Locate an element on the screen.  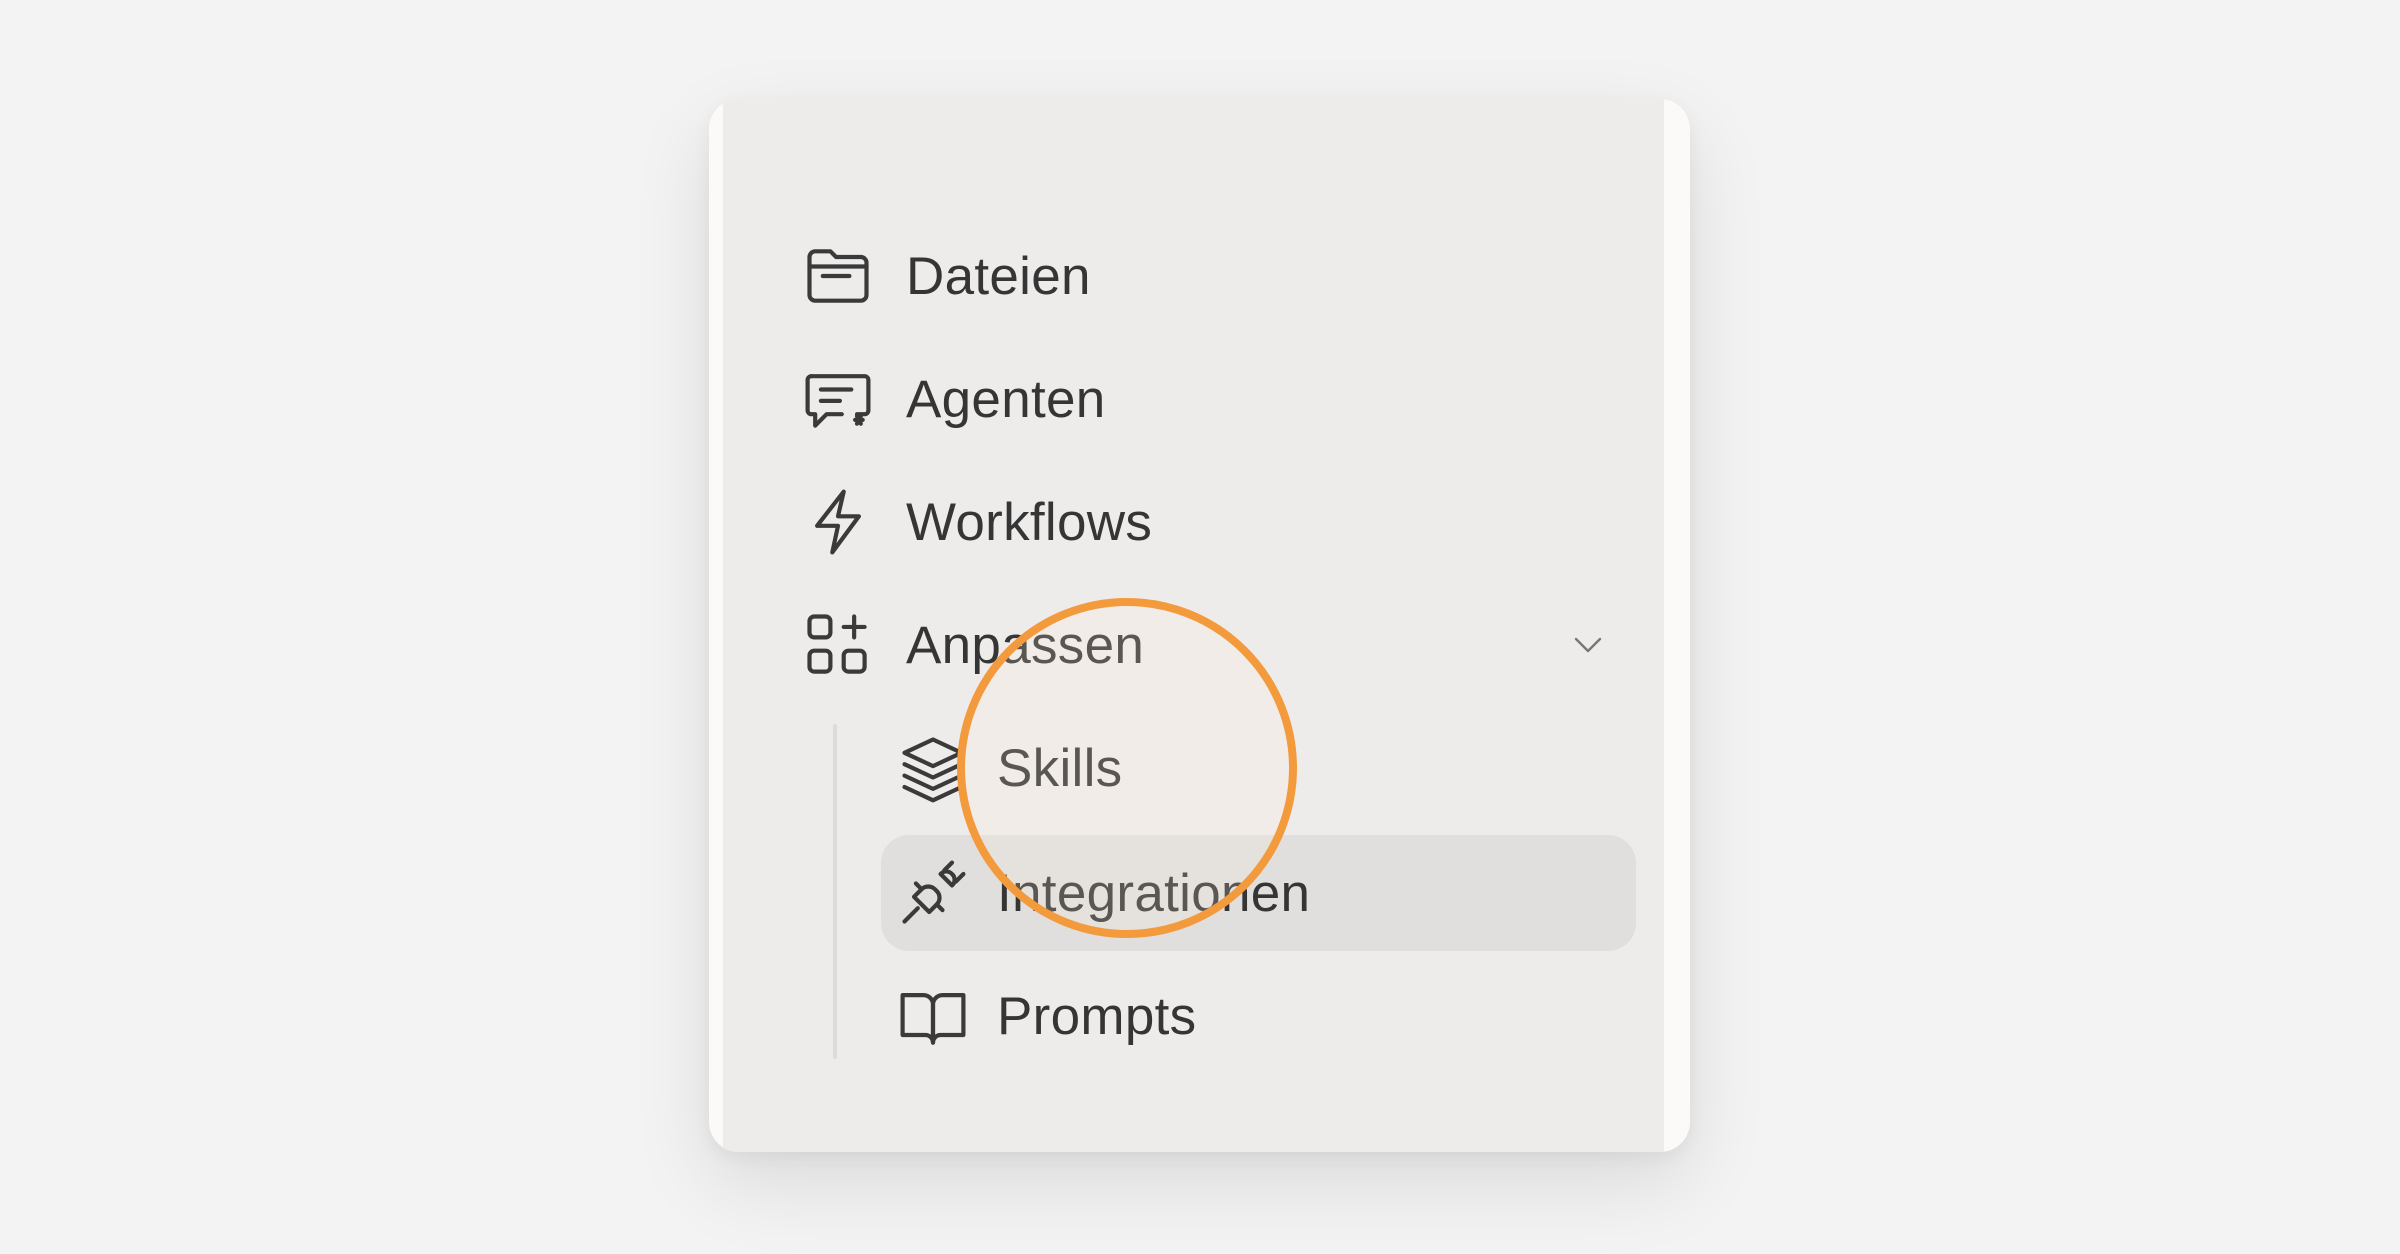
plug-icon is located at coordinates (933, 893).